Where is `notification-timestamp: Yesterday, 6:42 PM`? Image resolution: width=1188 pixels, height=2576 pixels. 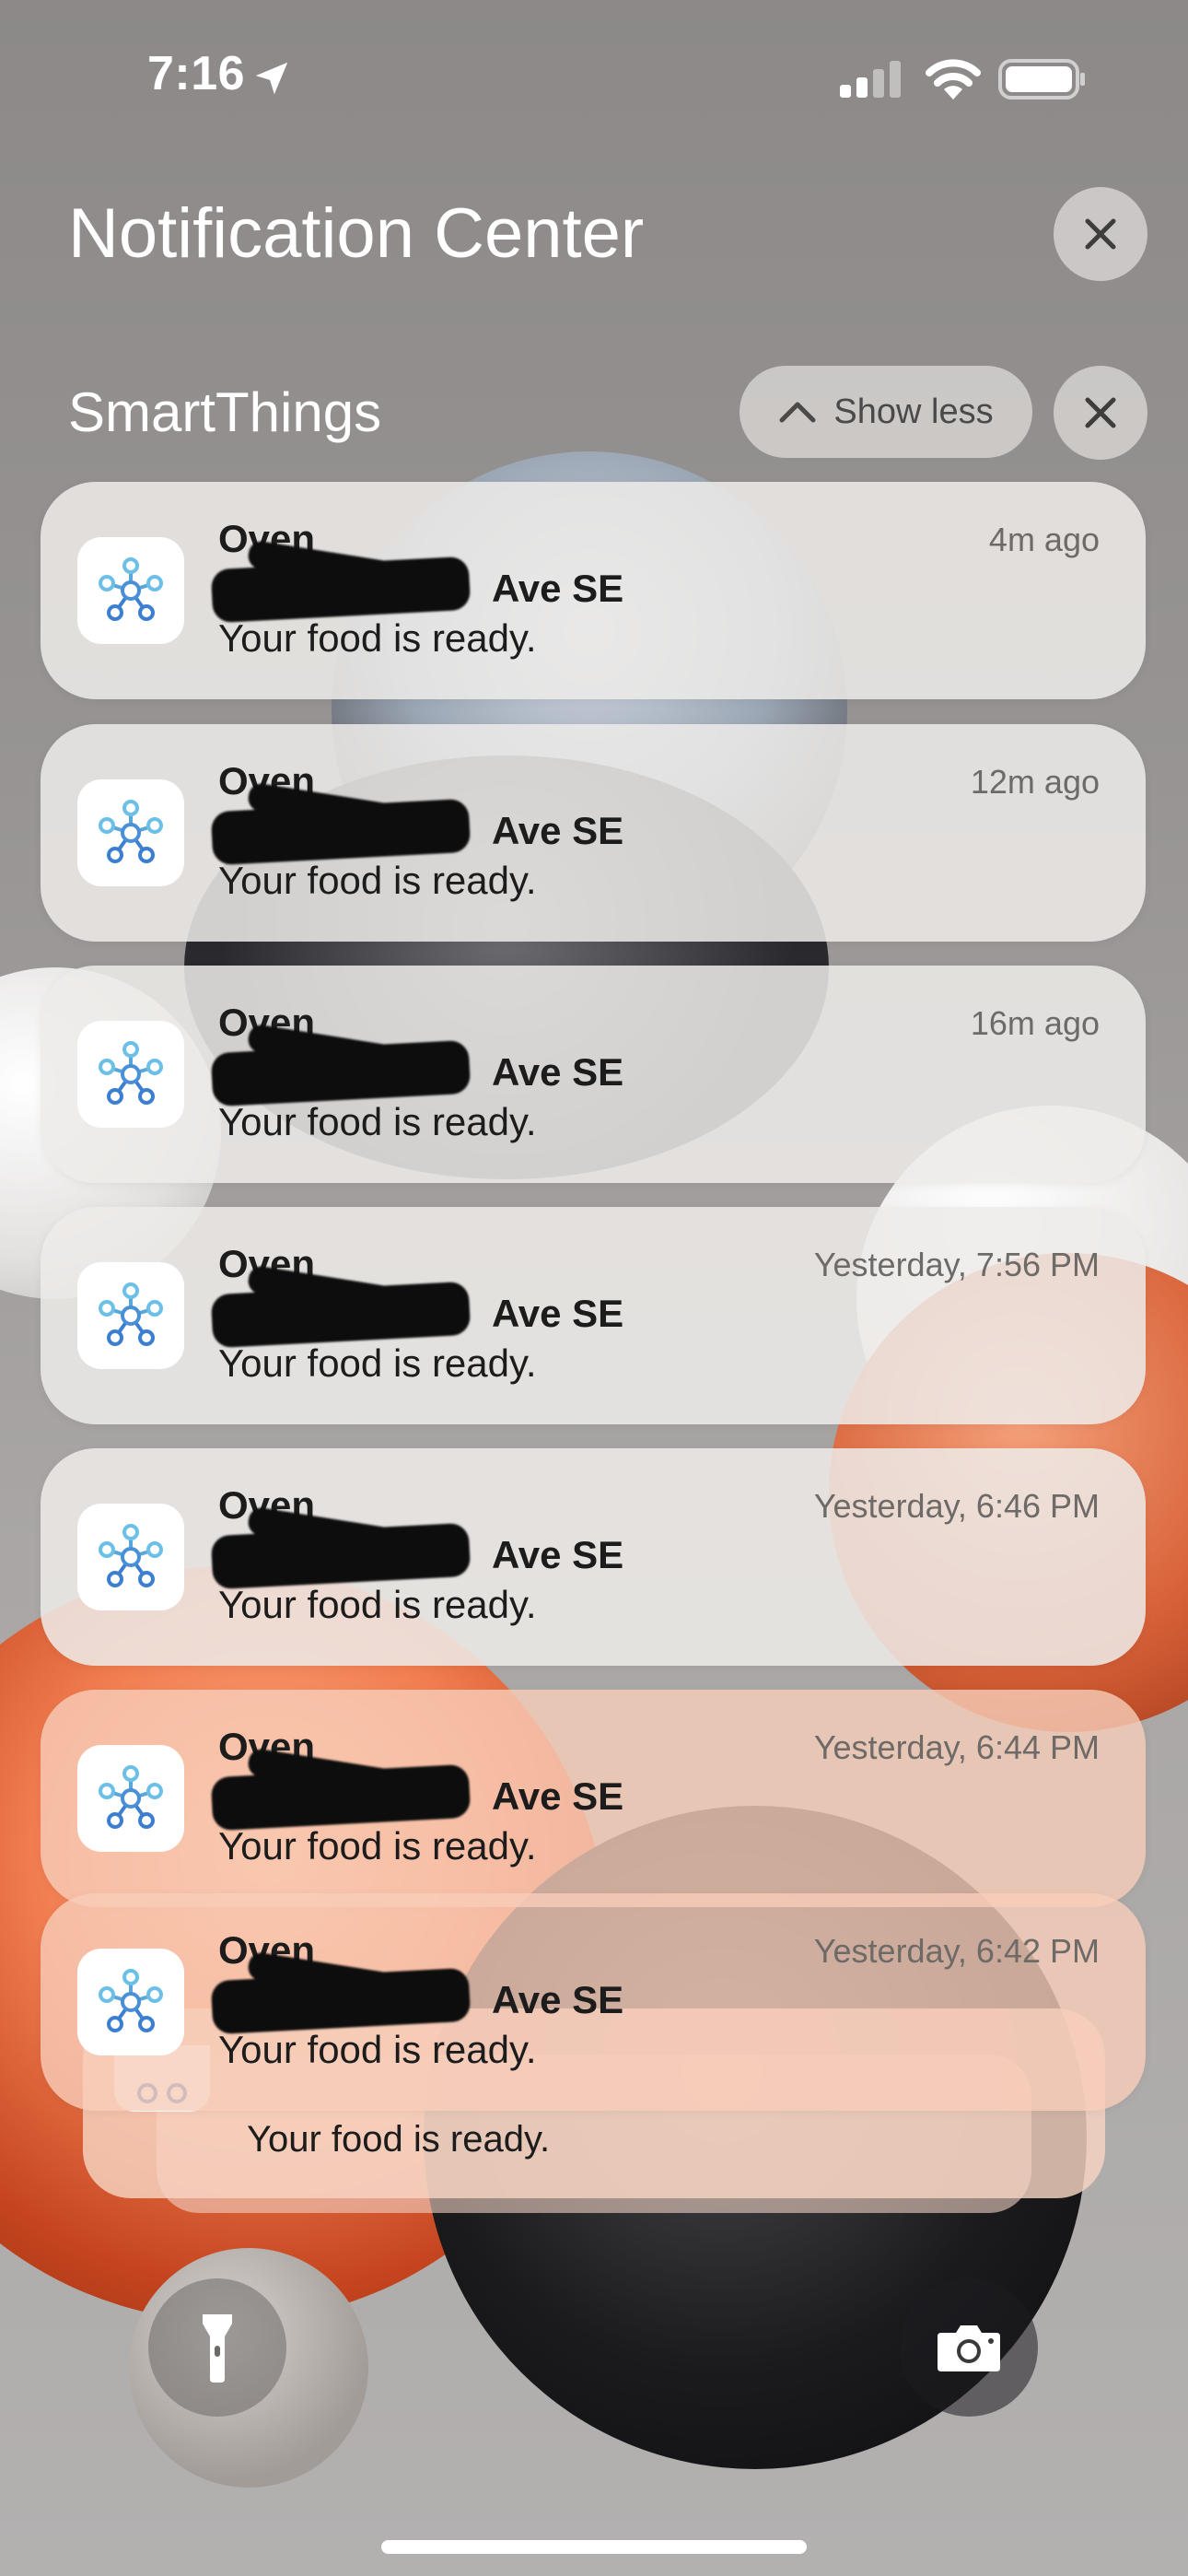 notification-timestamp: Yesterday, 6:42 PM is located at coordinates (956, 1951).